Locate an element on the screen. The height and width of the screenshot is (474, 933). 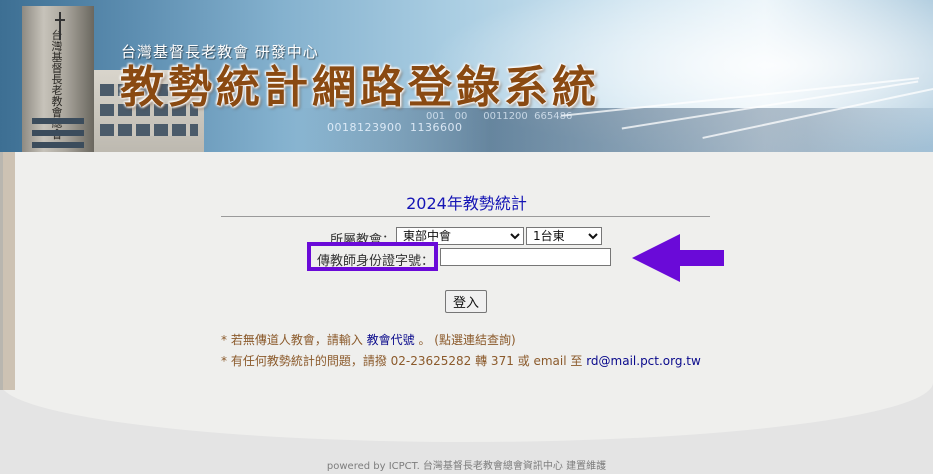
system-title: 教勢統計網路登錄系統 is located at coordinates (360, 87).